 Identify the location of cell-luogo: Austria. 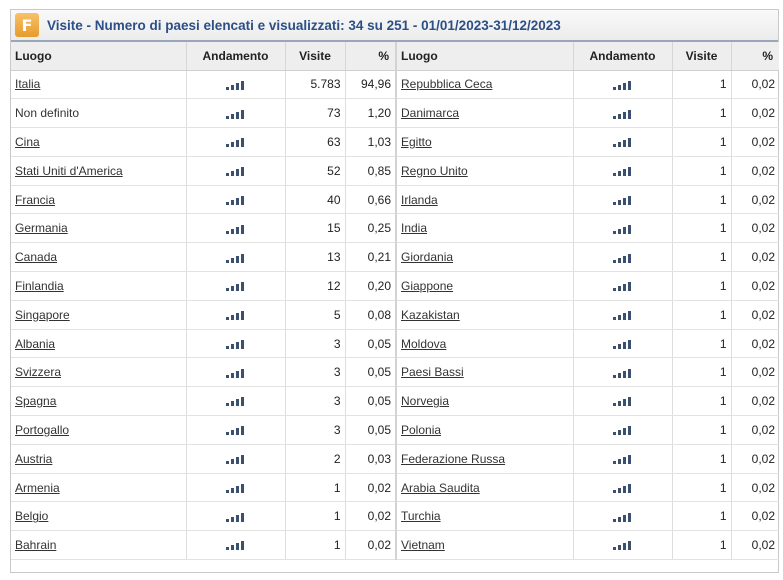
(99, 459).